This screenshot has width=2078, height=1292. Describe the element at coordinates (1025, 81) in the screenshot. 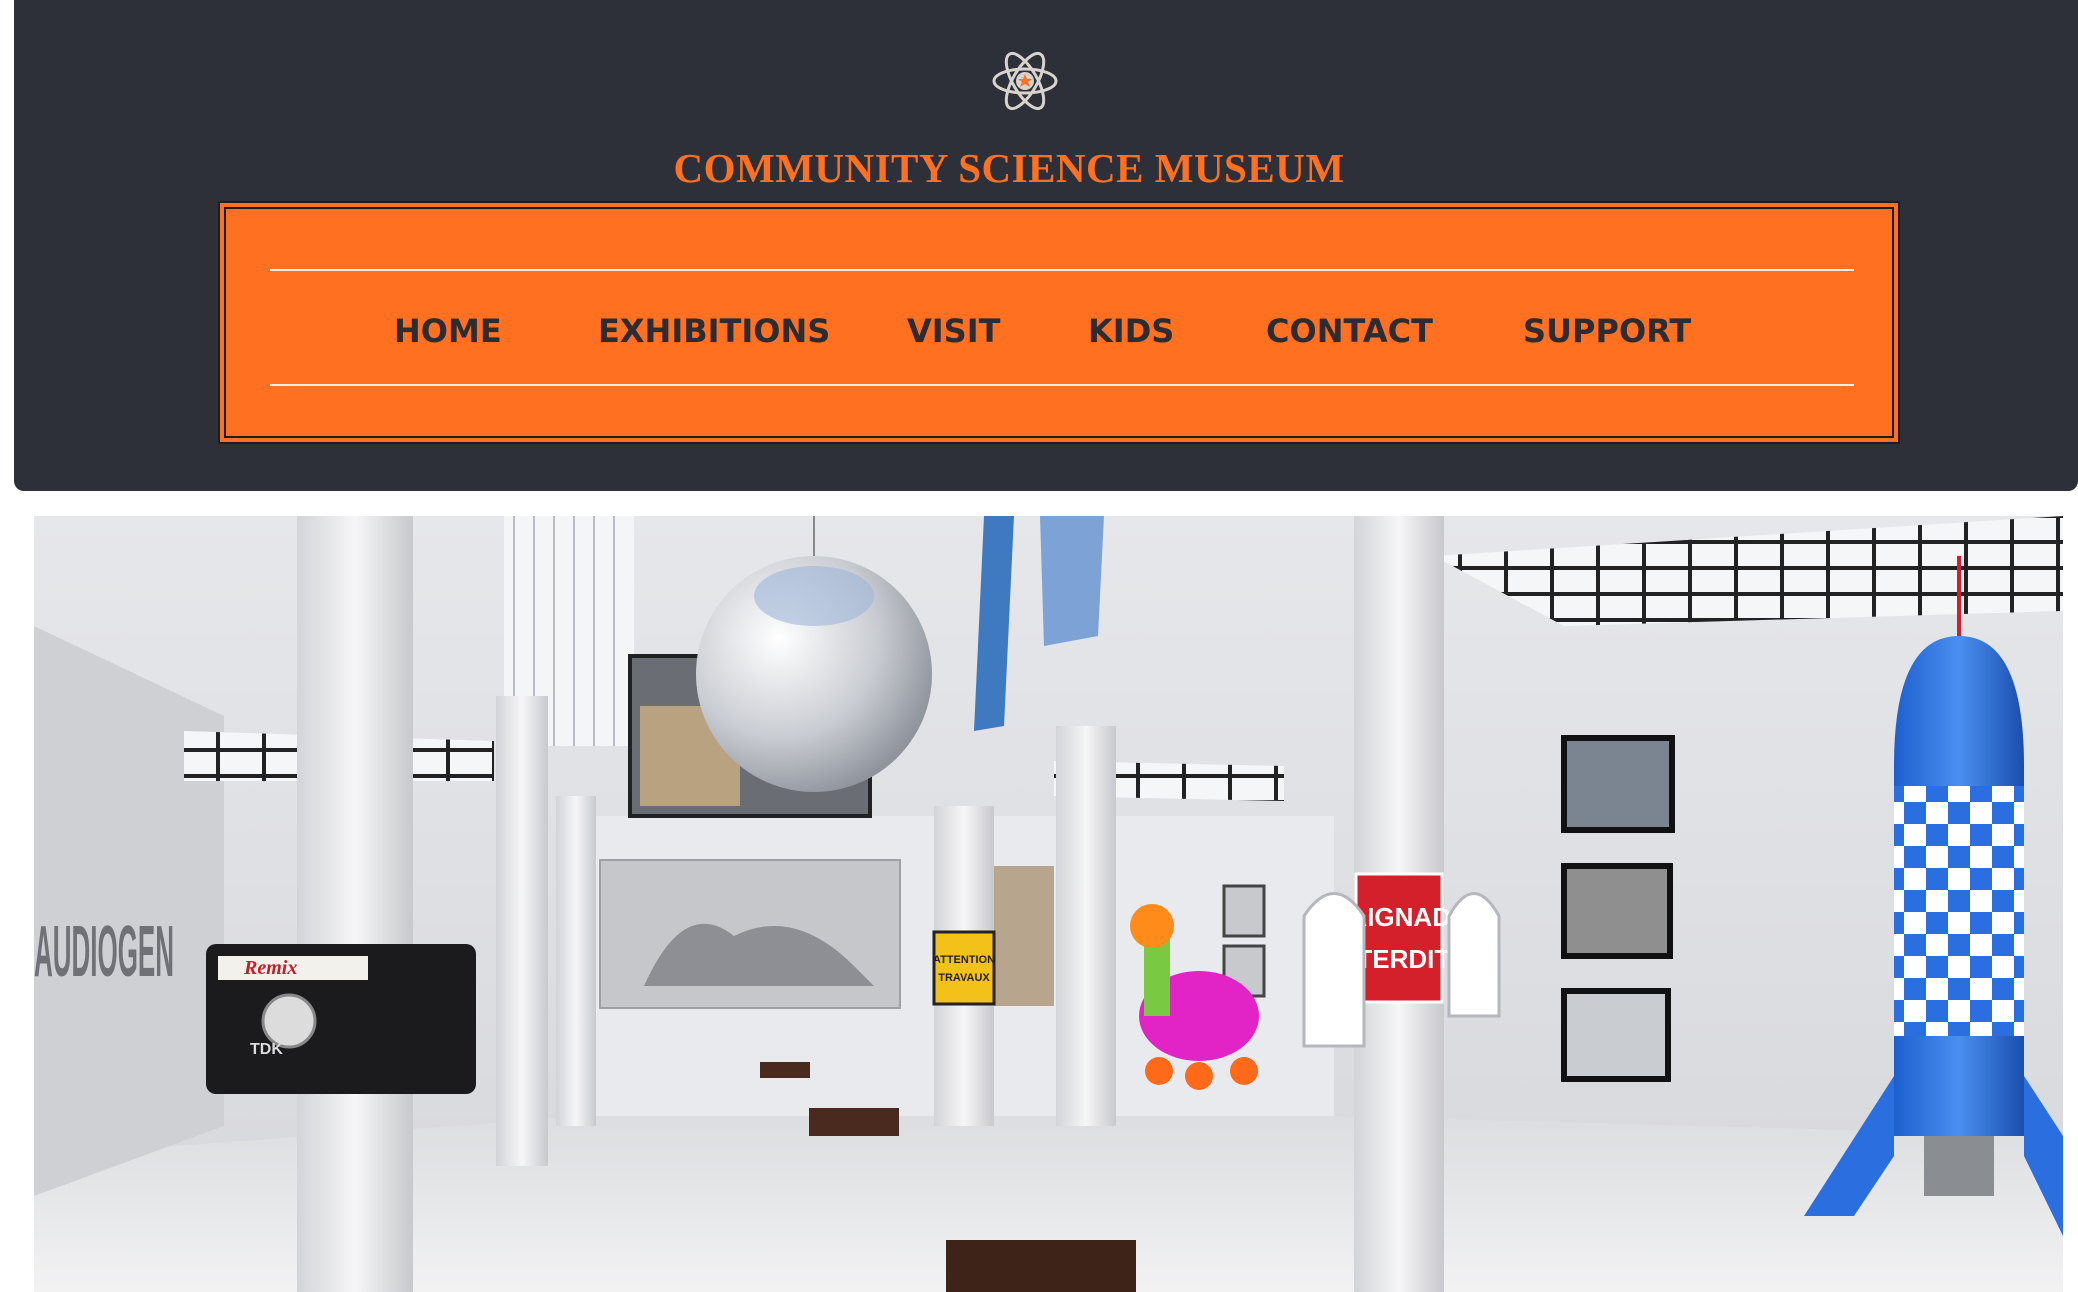

I see `atom-icon` at that location.